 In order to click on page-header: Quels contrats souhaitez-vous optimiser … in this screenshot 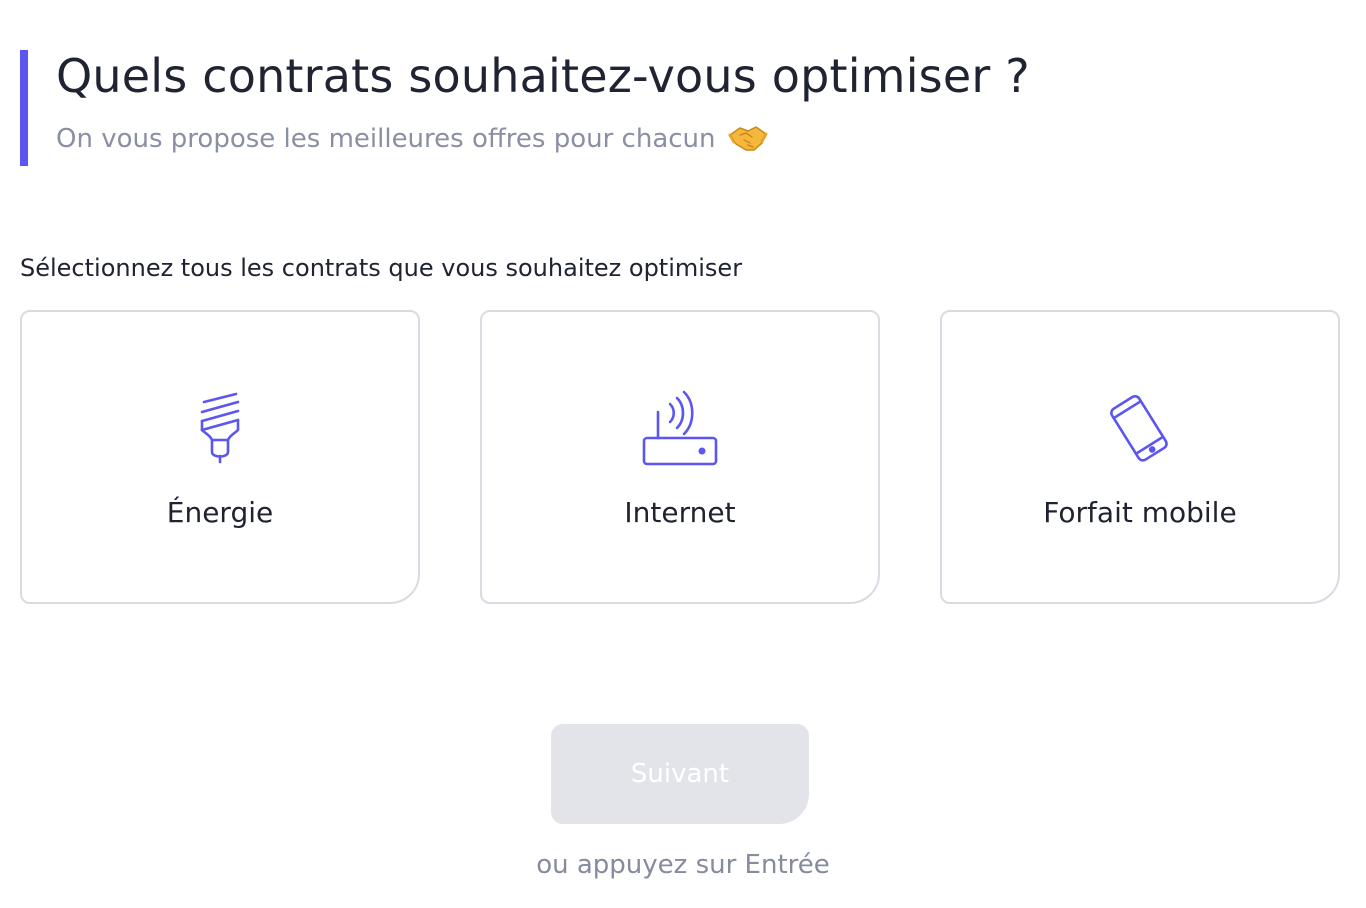, I will do `click(525, 108)`.